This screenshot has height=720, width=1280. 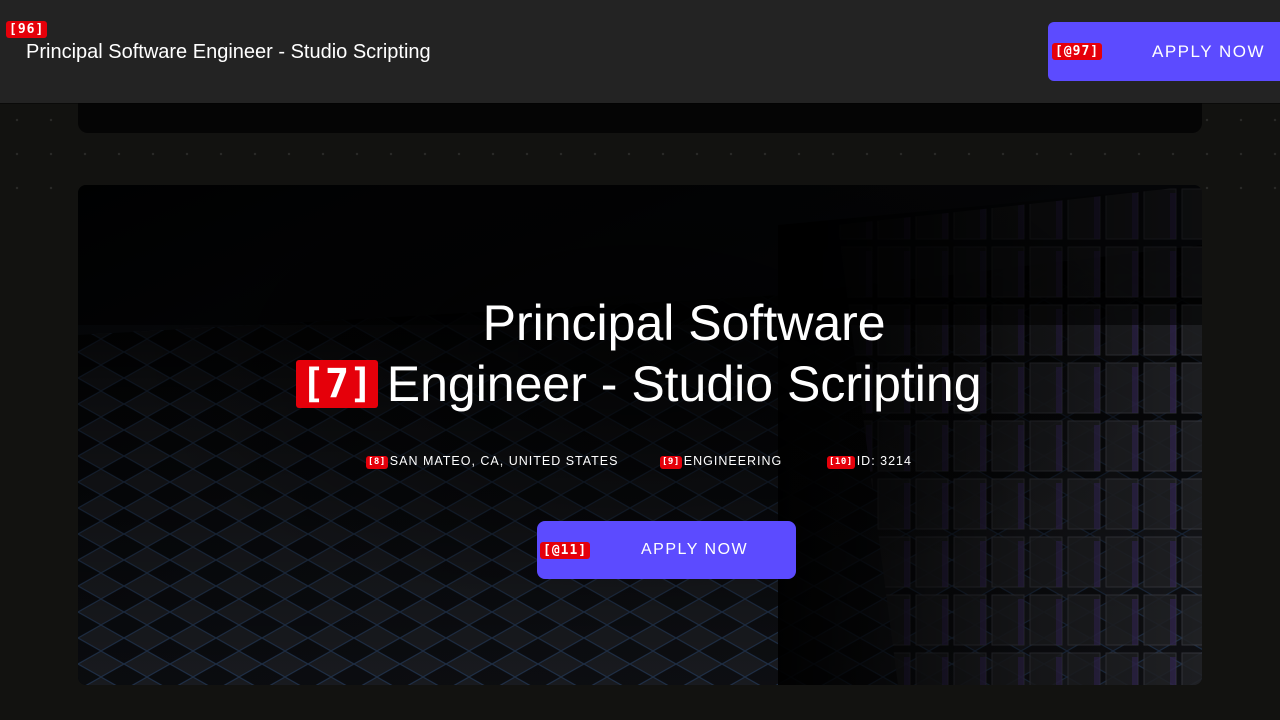 I want to click on hero-apply-button: [@11] APPLY NOW, so click(x=666, y=550).